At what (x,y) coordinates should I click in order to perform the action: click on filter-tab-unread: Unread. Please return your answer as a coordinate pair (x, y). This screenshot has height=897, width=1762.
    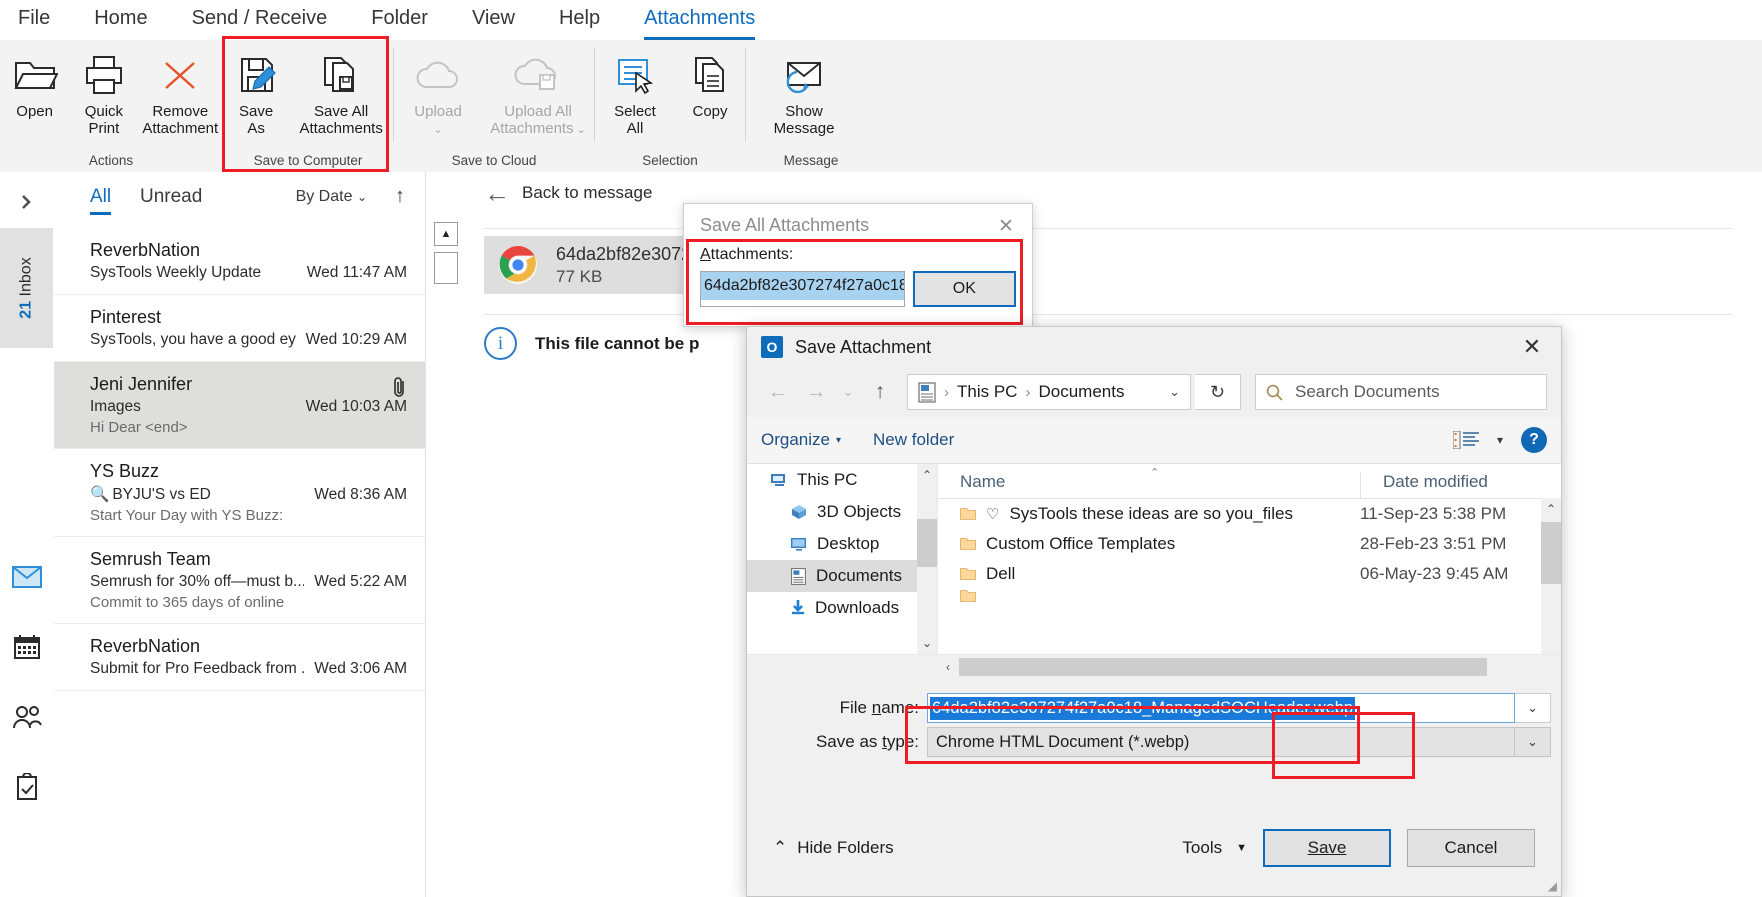
    Looking at the image, I should click on (171, 197).